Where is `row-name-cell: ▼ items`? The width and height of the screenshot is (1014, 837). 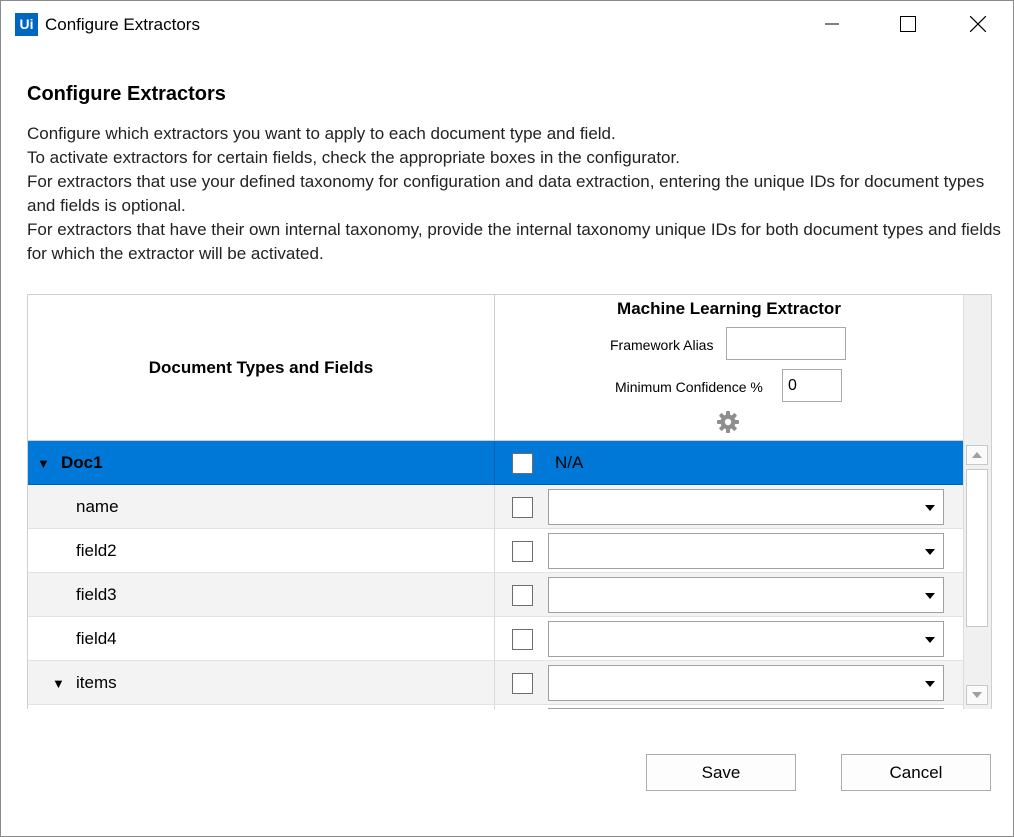 row-name-cell: ▼ items is located at coordinates (261, 682).